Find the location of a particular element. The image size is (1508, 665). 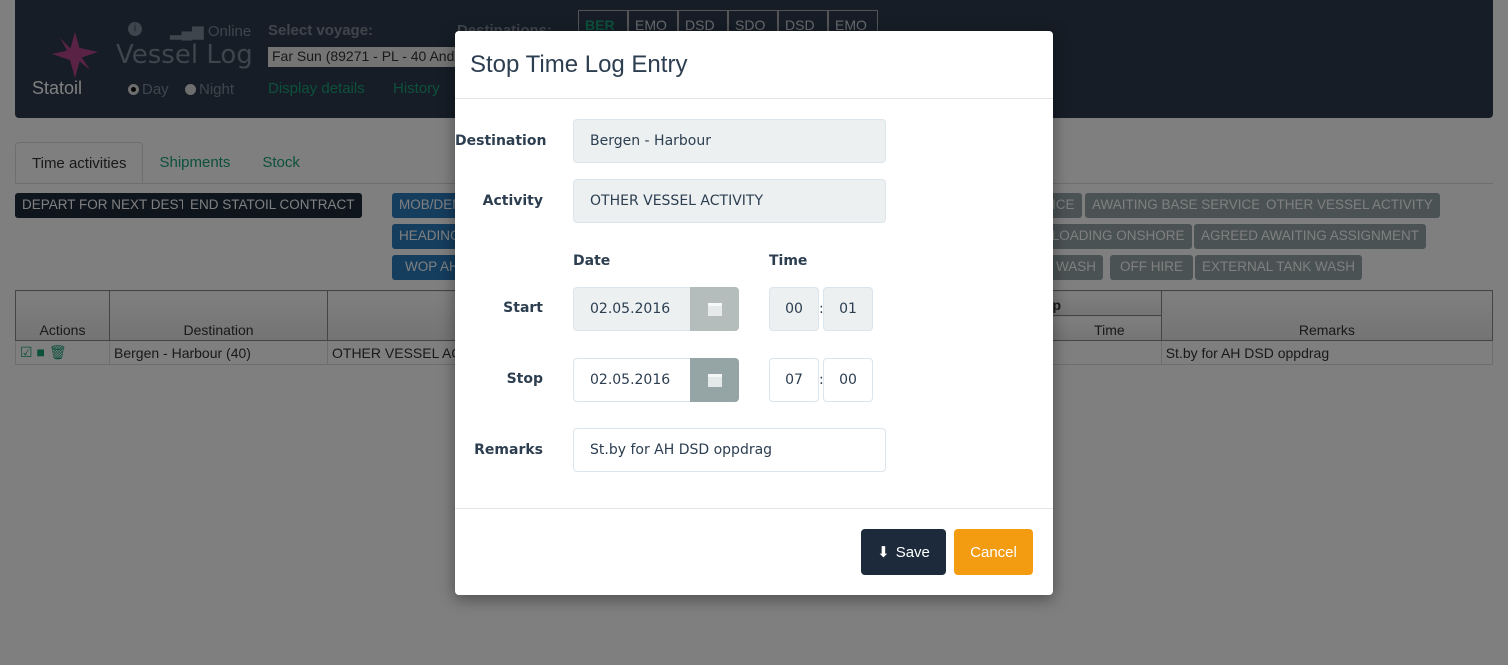

stop-label: Stop is located at coordinates (524, 379).